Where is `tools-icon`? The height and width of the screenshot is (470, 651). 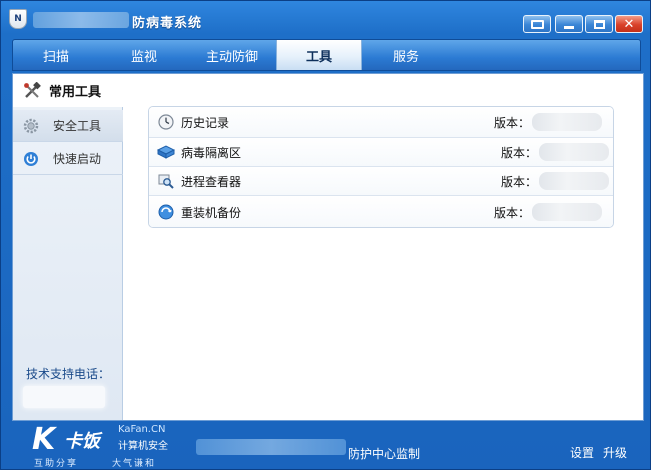 tools-icon is located at coordinates (32, 89).